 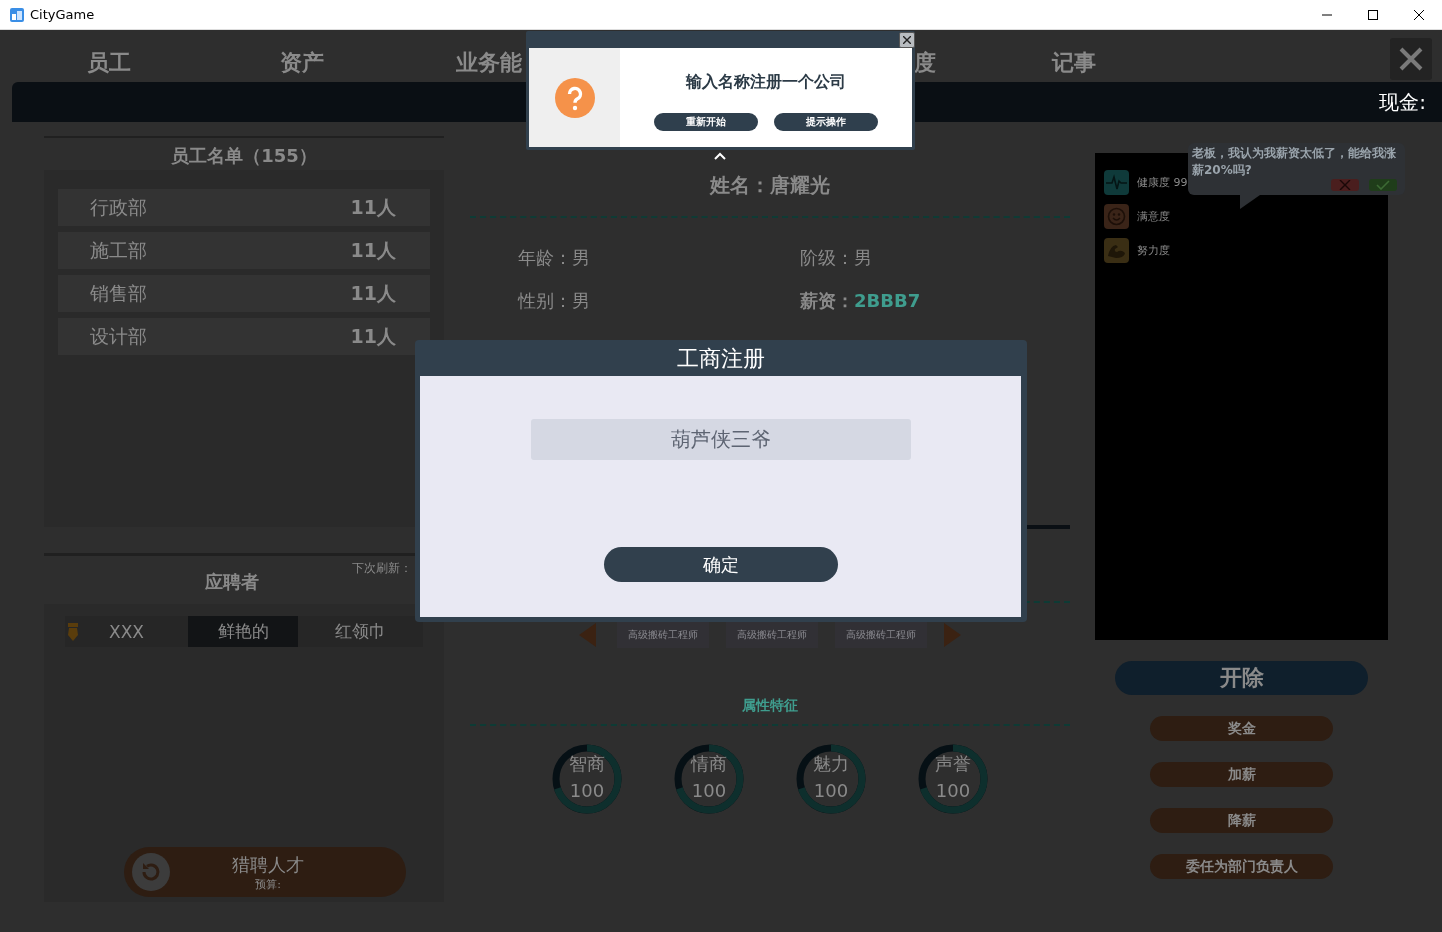 What do you see at coordinates (721, 359) in the screenshot?
I see `dialog-title: 工商注册` at bounding box center [721, 359].